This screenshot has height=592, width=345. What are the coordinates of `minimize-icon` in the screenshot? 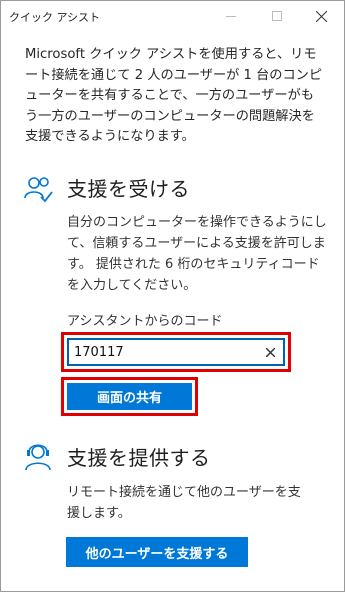 It's located at (231, 16).